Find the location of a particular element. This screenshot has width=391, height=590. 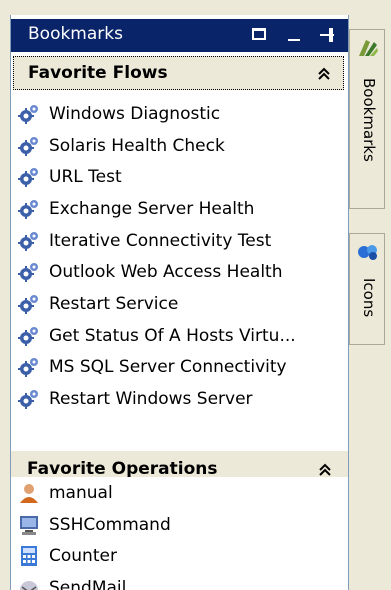

item-label: Counter is located at coordinates (83, 556).